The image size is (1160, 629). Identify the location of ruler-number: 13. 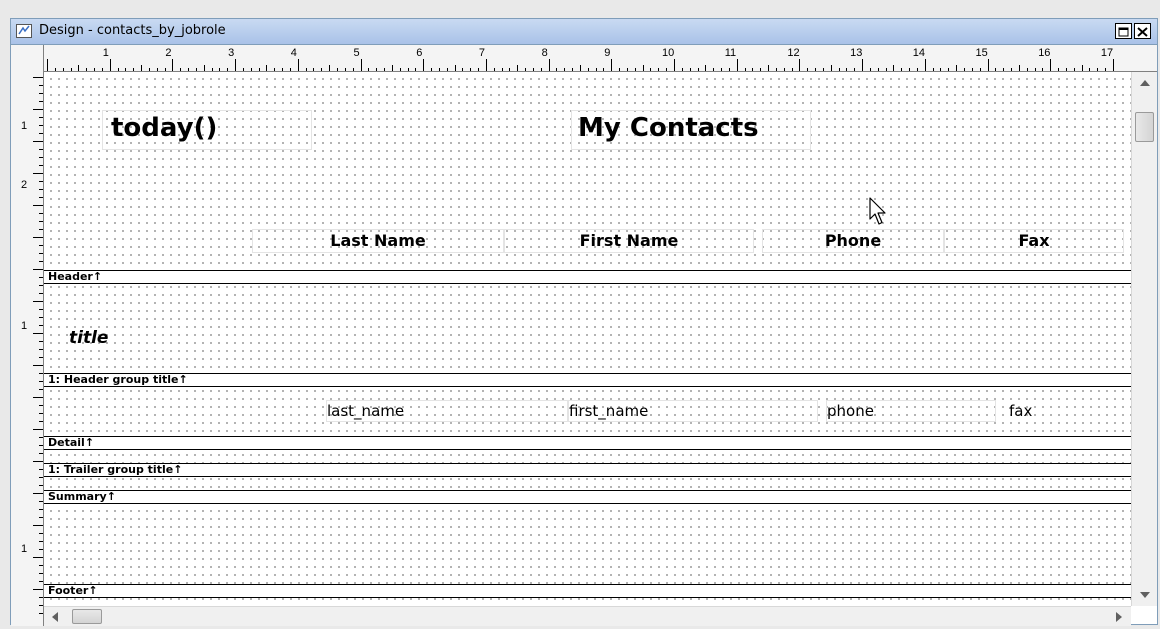
(856, 53).